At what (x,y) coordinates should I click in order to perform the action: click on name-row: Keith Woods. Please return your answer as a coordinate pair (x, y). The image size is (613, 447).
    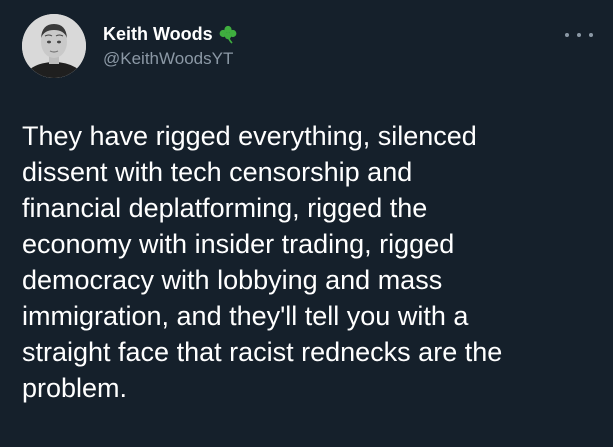
    Looking at the image, I should click on (170, 34).